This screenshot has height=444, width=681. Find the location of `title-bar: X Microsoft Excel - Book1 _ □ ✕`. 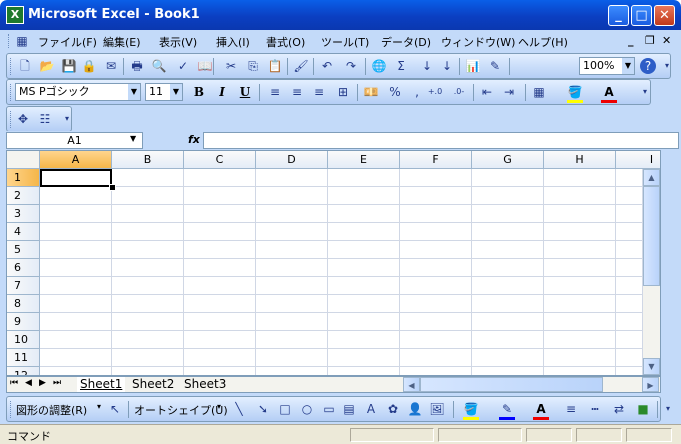

title-bar: X Microsoft Excel - Book1 _ □ ✕ is located at coordinates (340, 15).